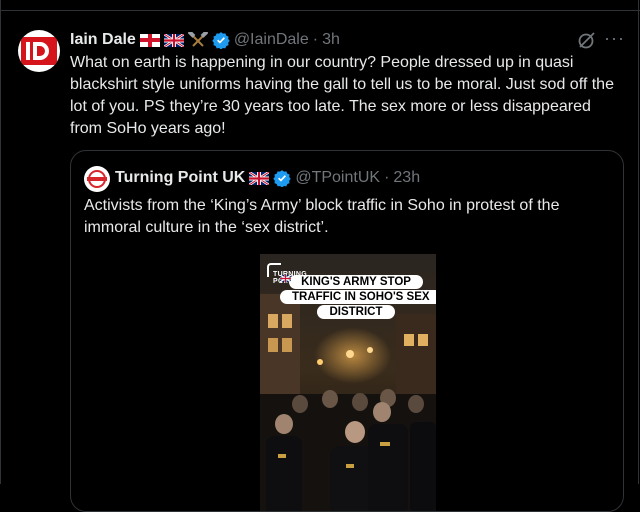 The image size is (640, 512). I want to click on quote-author-name: Turning Point UK, so click(180, 178).